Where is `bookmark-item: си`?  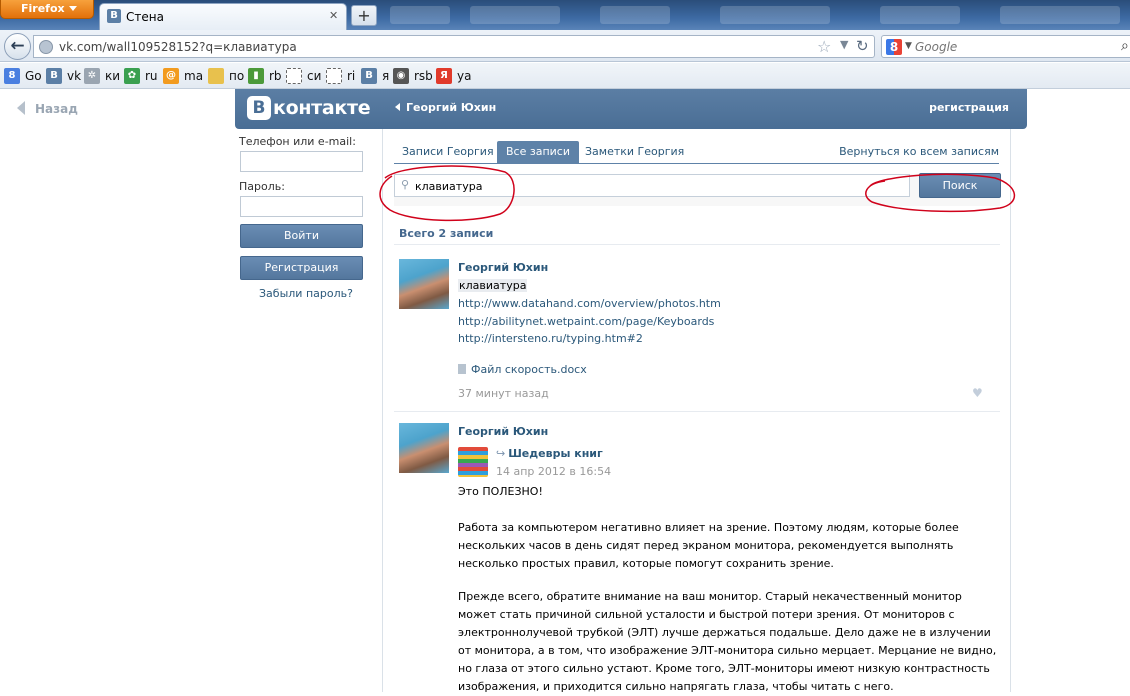
bookmark-item: си is located at coordinates (303, 76).